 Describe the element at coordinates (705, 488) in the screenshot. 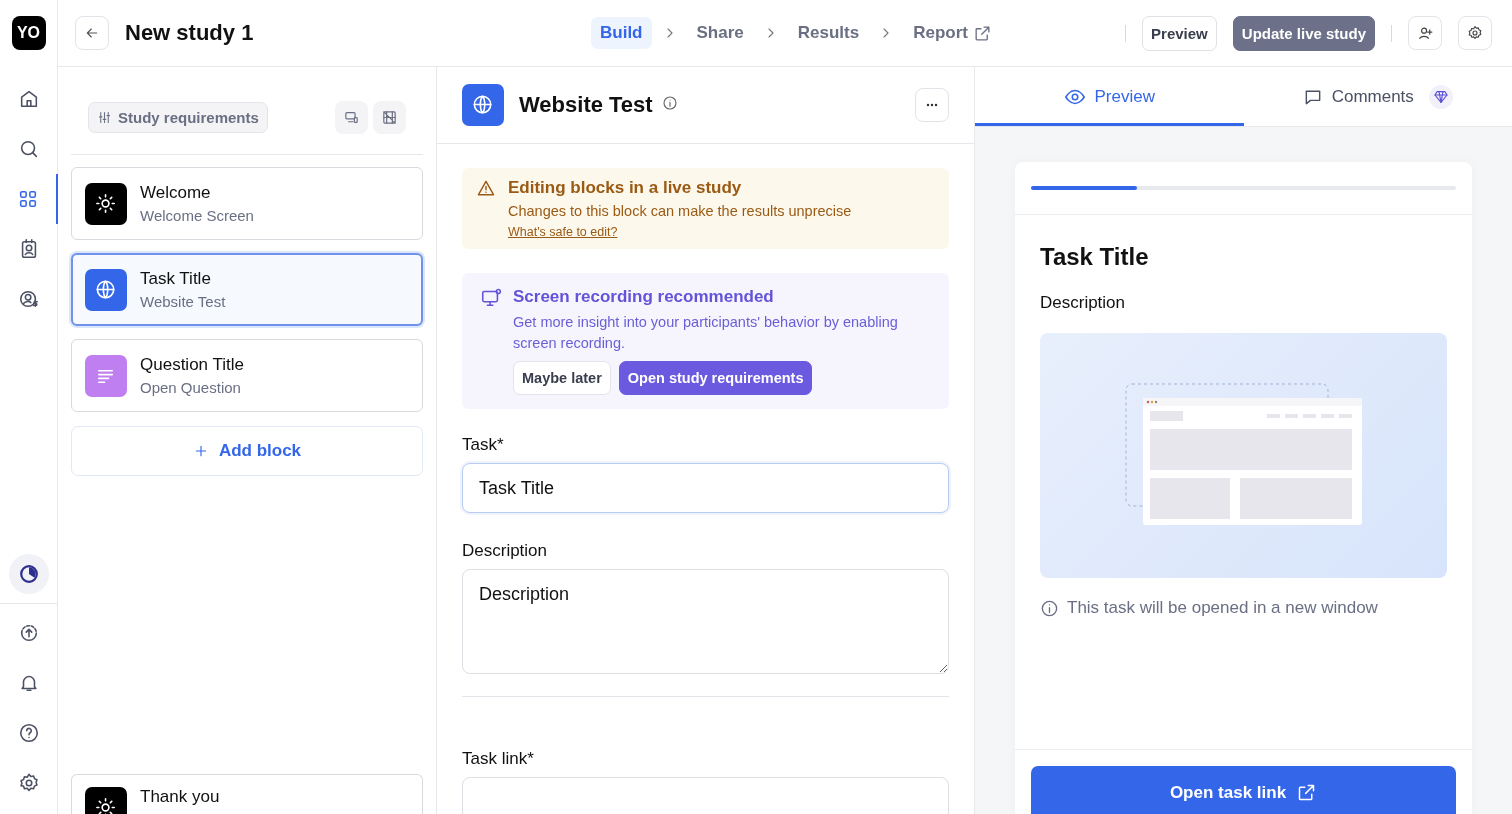

I see `task-field: Task Title` at that location.